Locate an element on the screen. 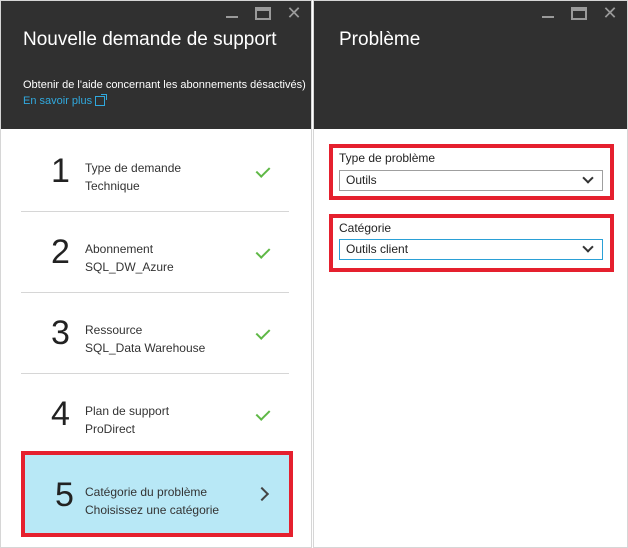  blade-title: Problème is located at coordinates (380, 39).